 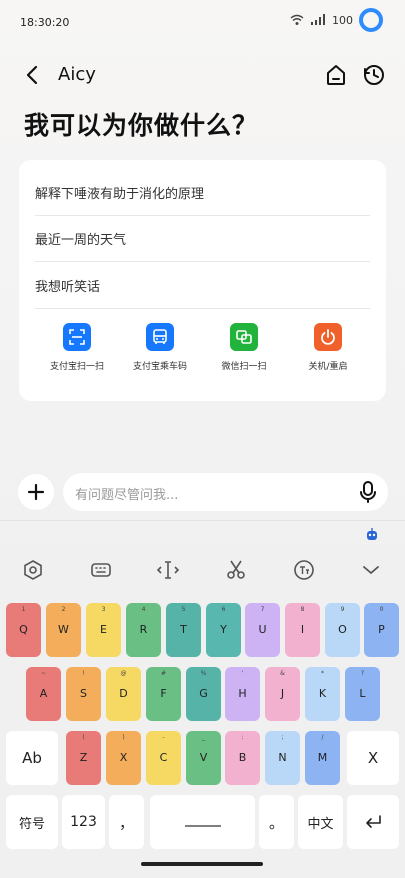 I want to click on shortcut-label: 支付宝乘车码, so click(x=159, y=367).